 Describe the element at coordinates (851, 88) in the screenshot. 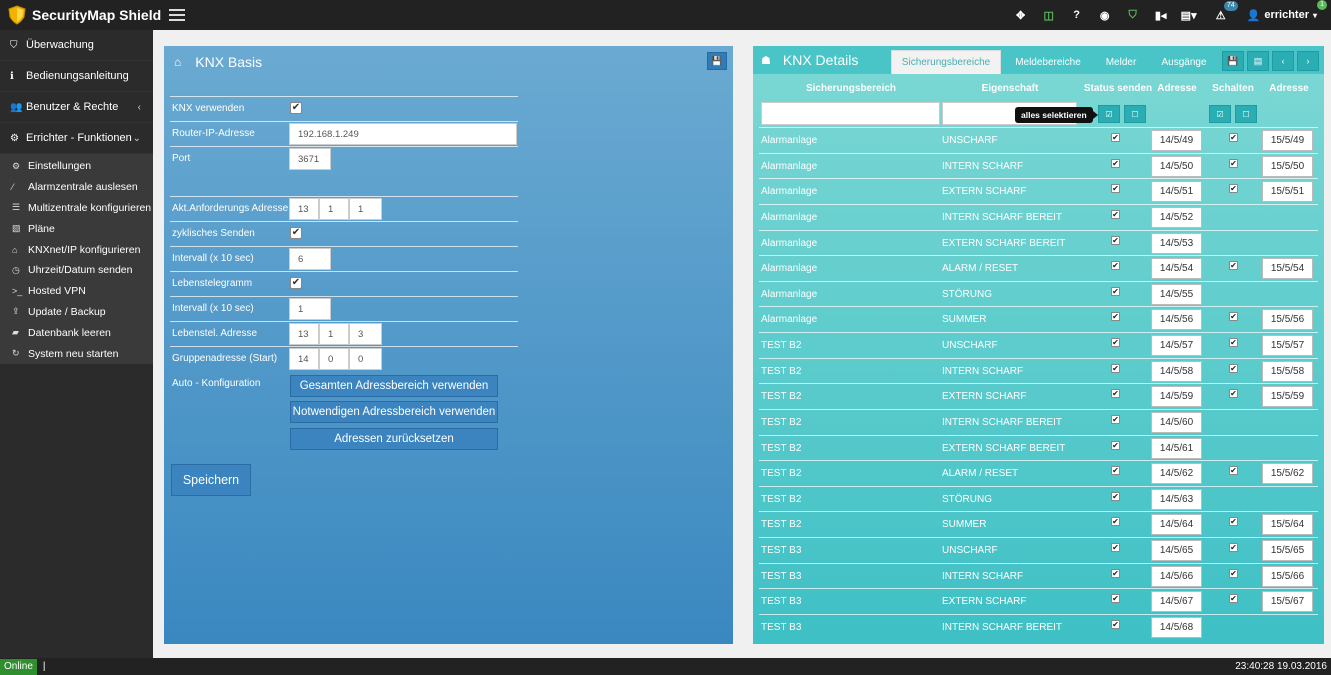

I see `column-header-sicherungsbereich: Sicherungsbereich` at that location.